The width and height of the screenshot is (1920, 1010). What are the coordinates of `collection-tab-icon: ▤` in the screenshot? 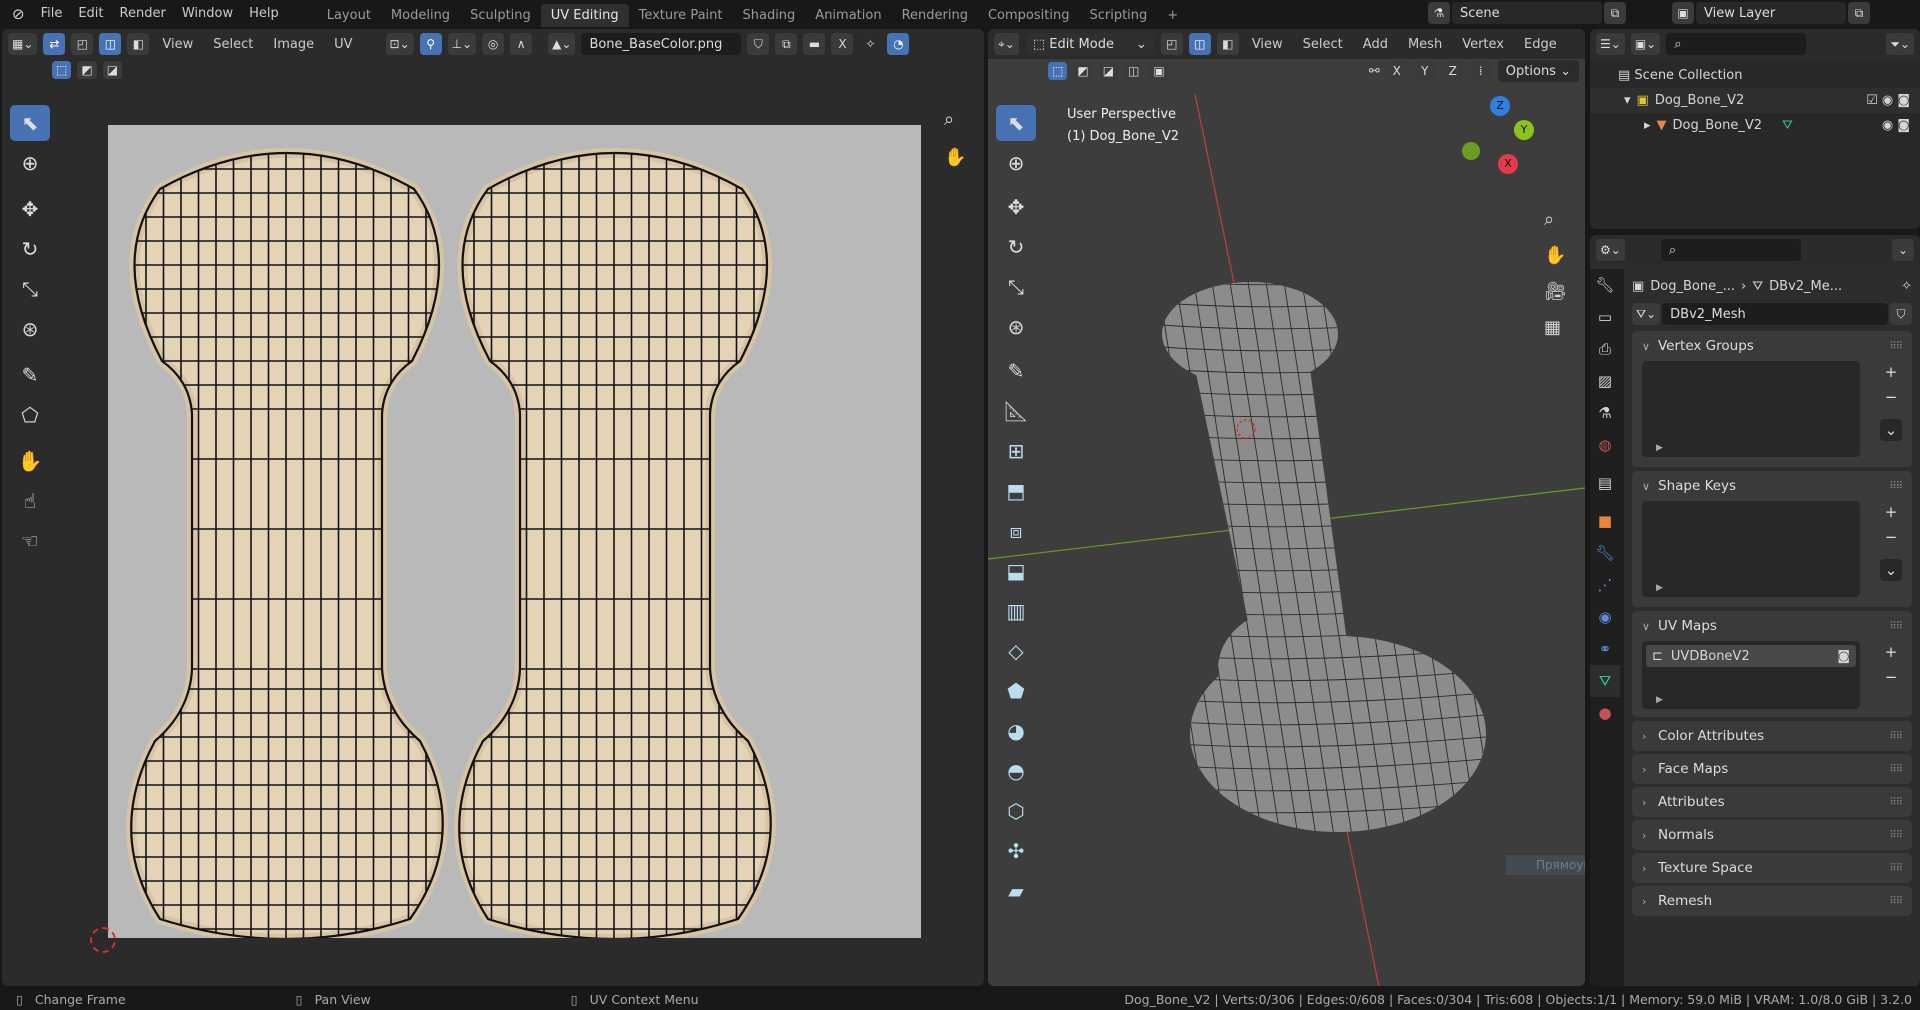 It's located at (1605, 483).